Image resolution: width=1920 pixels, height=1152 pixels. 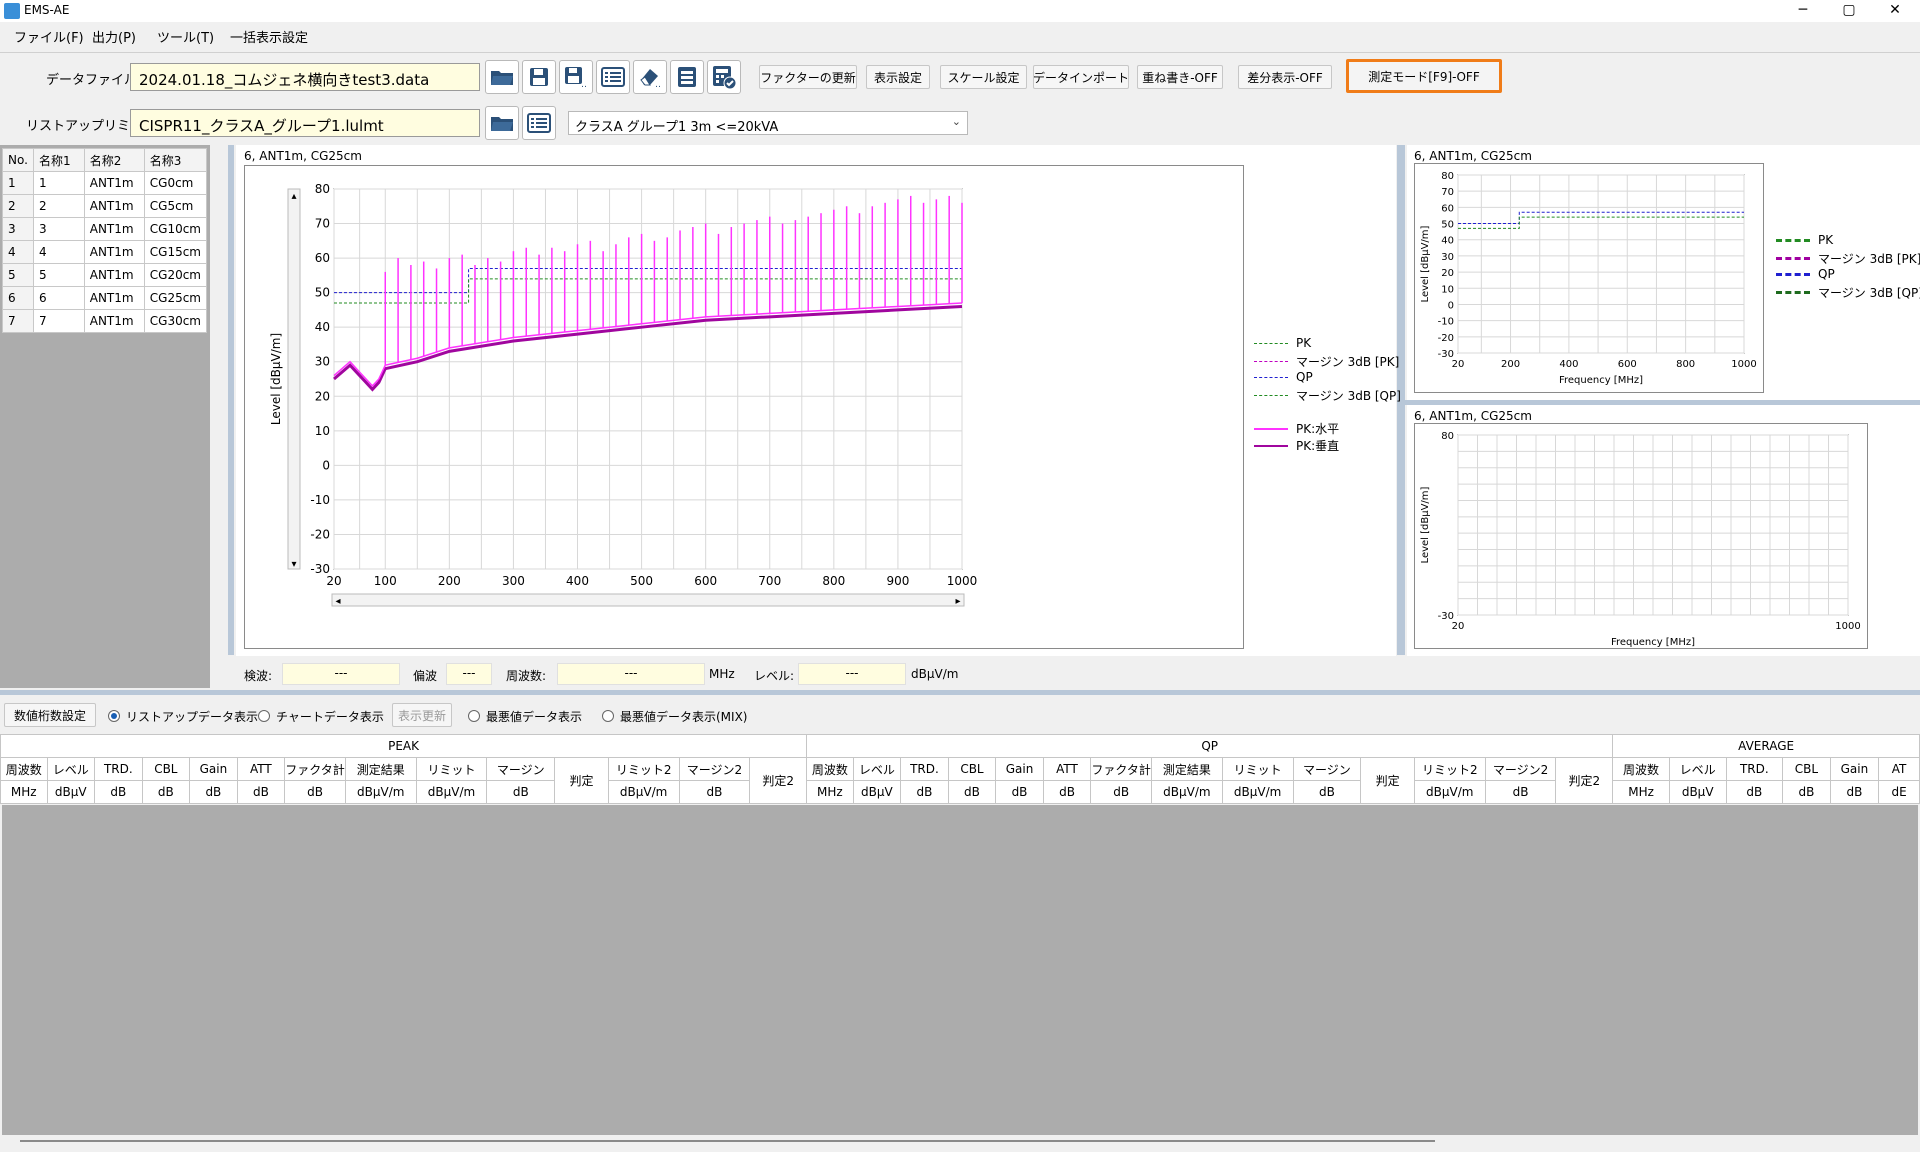 I want to click on digits-settings-button: 数値桁数設定, so click(x=50, y=715).